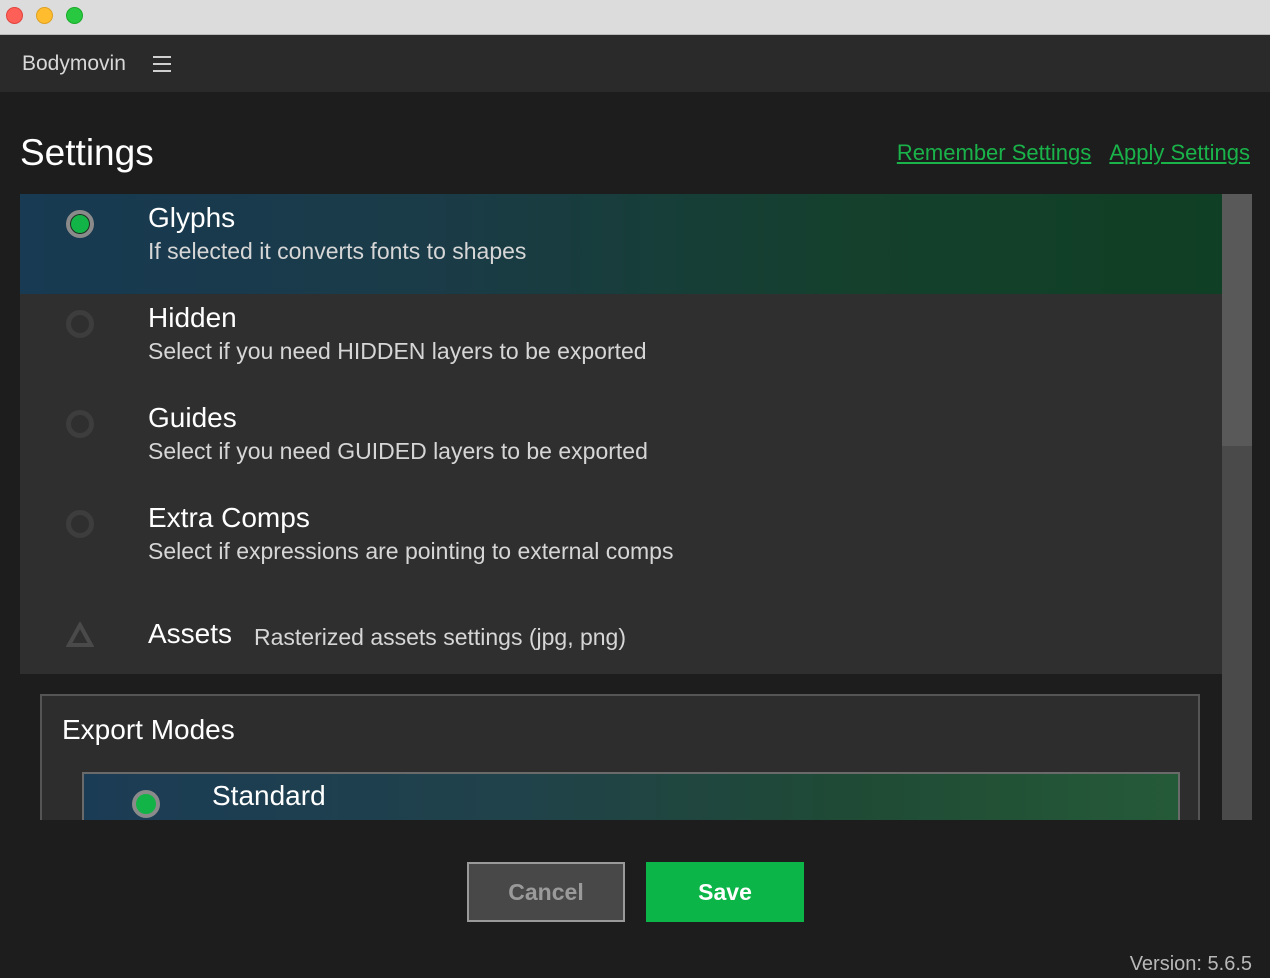 The image size is (1270, 978). I want to click on zoom-window-button, so click(74, 15).